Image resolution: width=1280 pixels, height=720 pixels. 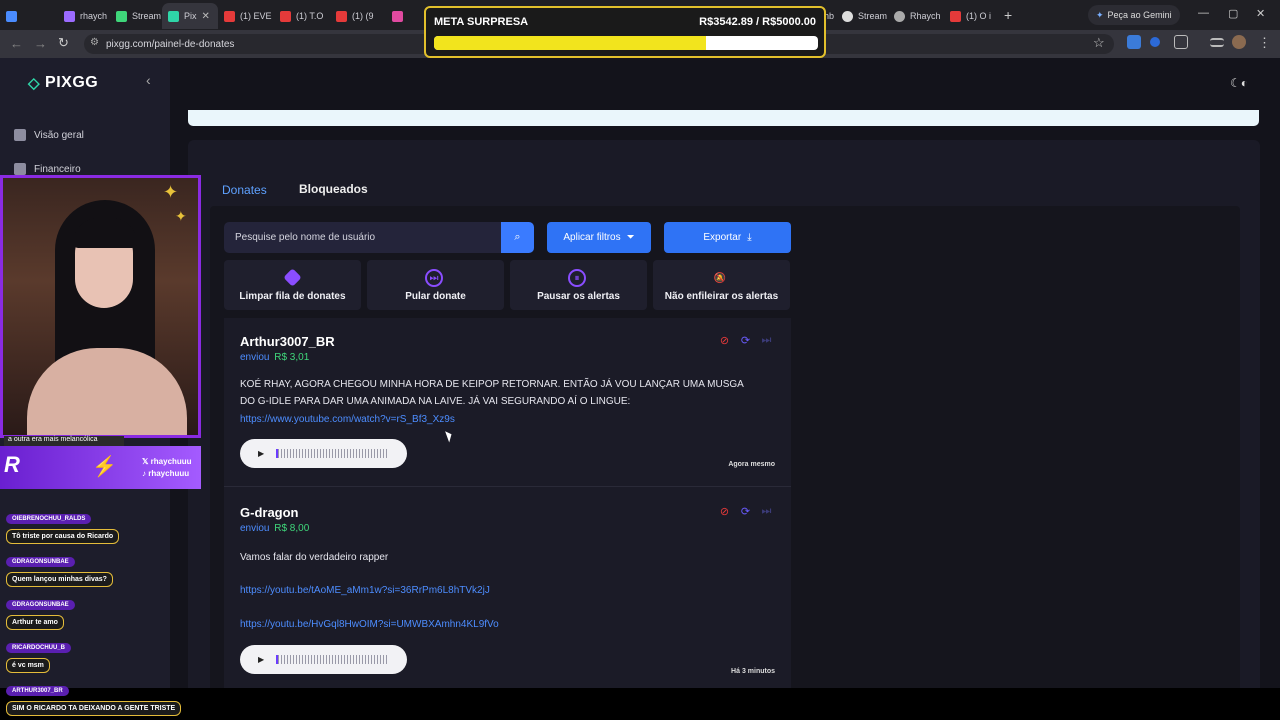 What do you see at coordinates (181, 216) in the screenshot?
I see `star-icon: ✦` at bounding box center [181, 216].